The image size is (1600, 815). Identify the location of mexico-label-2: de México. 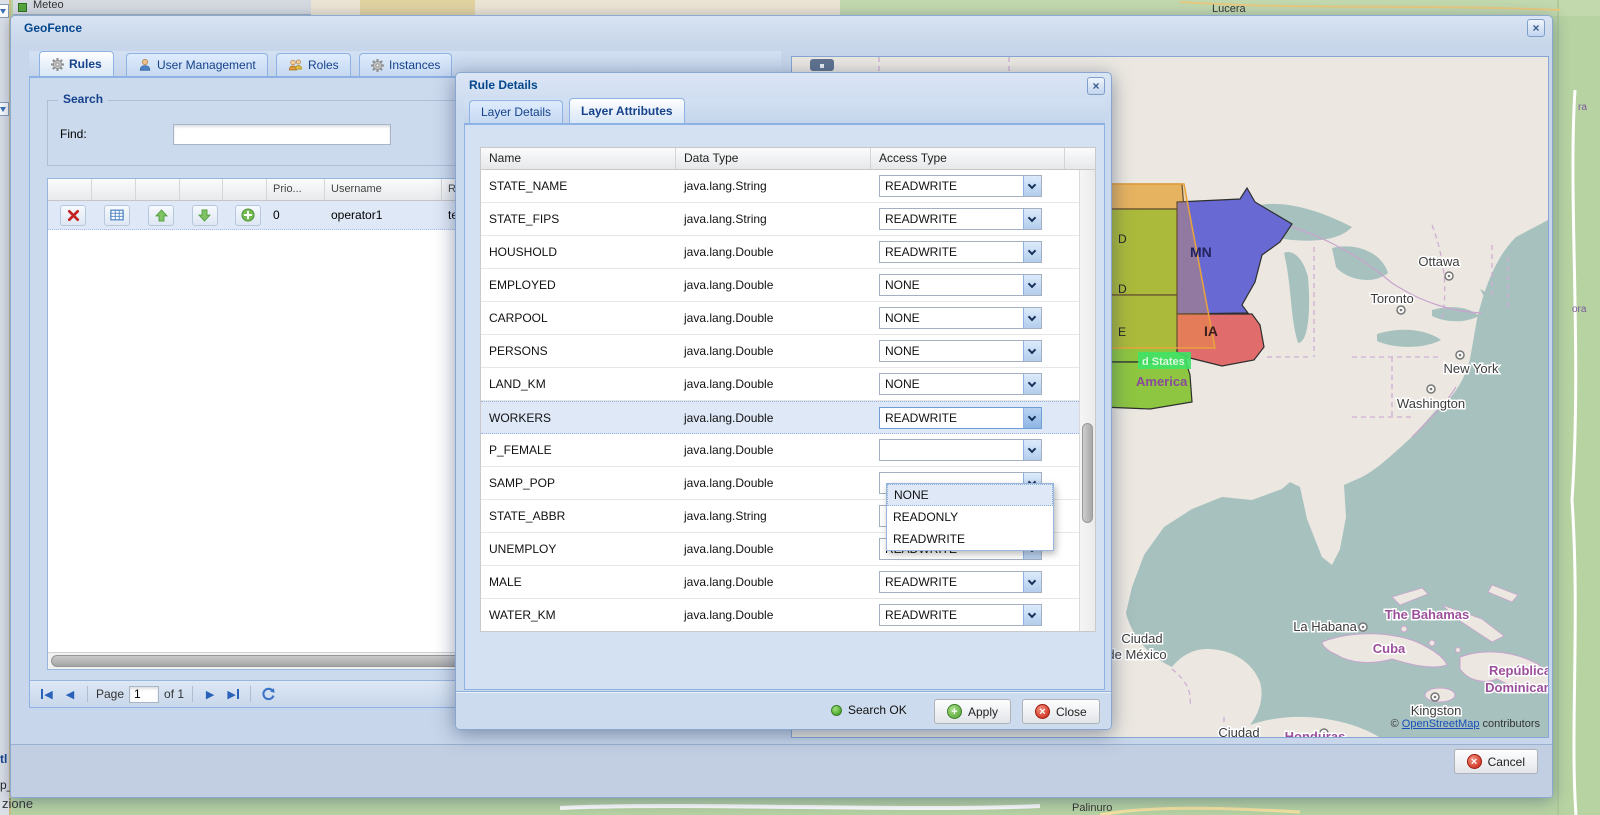
(1136, 654).